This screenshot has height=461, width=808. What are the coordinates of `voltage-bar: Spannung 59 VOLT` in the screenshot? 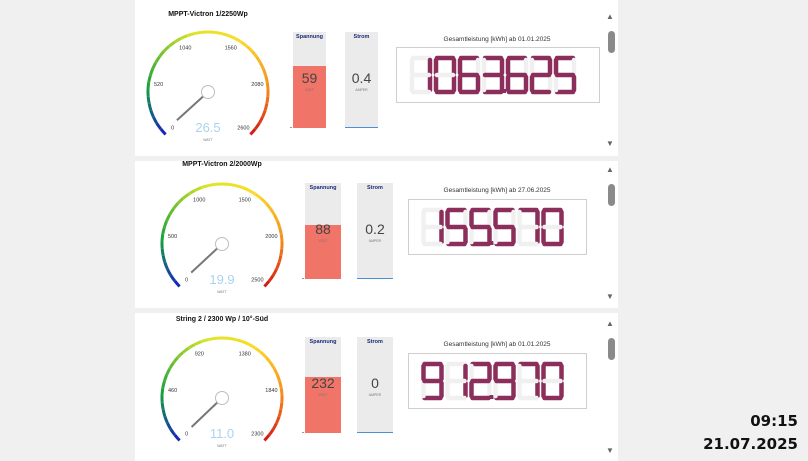 It's located at (309, 80).